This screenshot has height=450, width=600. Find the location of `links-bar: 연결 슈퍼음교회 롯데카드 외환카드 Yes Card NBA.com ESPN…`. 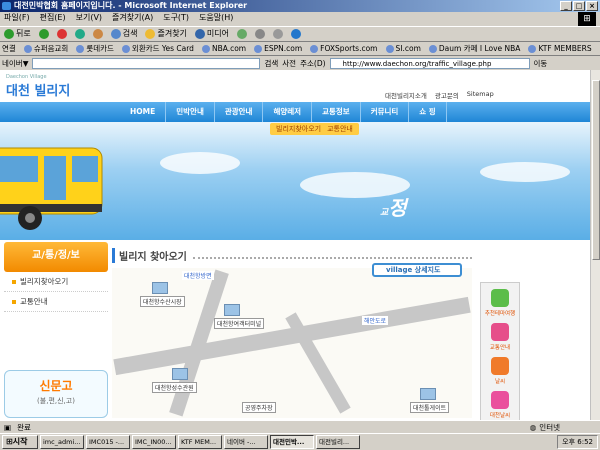

links-bar: 연결 슈퍼음교회 롯데카드 외환카드 Yes Card NBA.com ESPN… is located at coordinates (300, 49).